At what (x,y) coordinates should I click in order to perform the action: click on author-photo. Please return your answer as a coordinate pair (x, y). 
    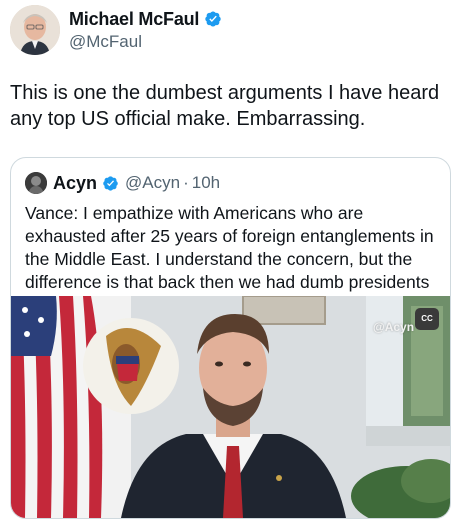
    Looking at the image, I should click on (35, 30).